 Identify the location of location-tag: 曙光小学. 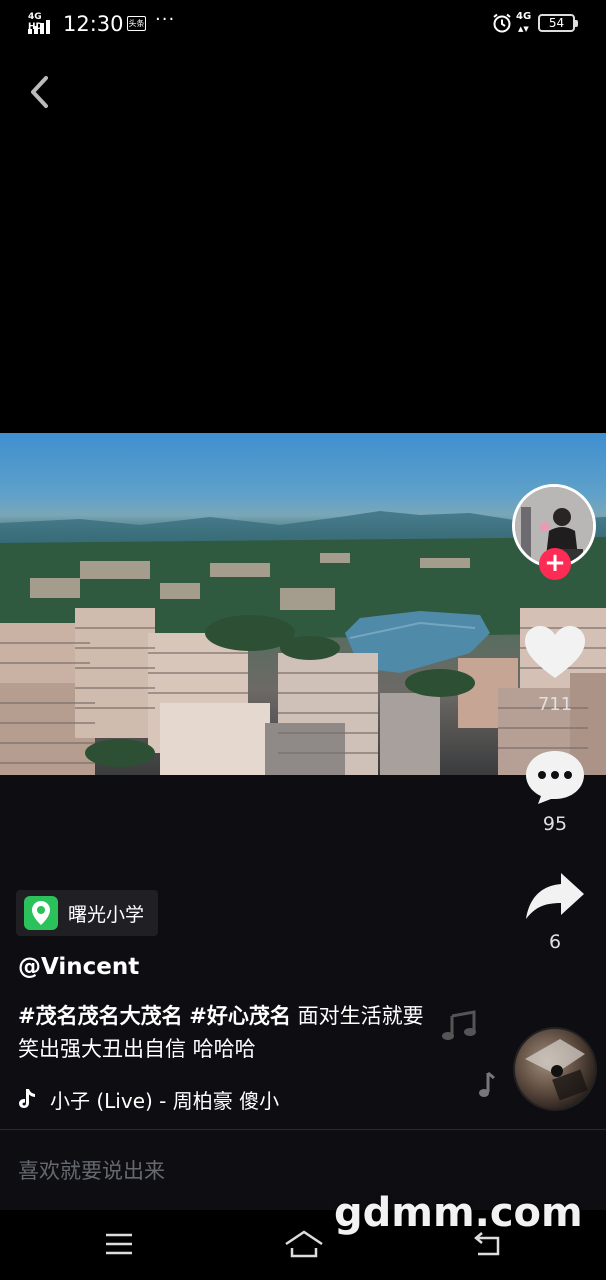
(87, 913).